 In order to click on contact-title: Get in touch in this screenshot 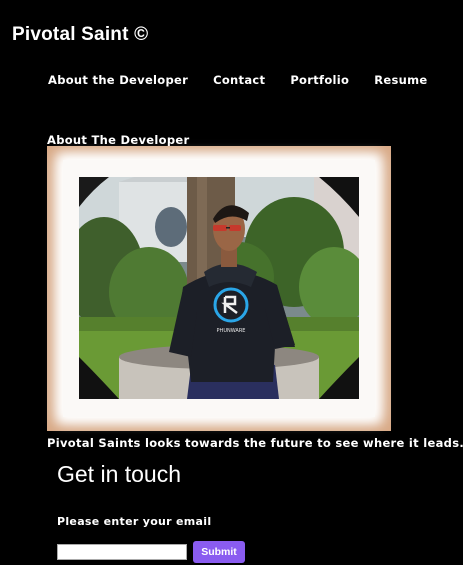, I will do `click(119, 474)`.